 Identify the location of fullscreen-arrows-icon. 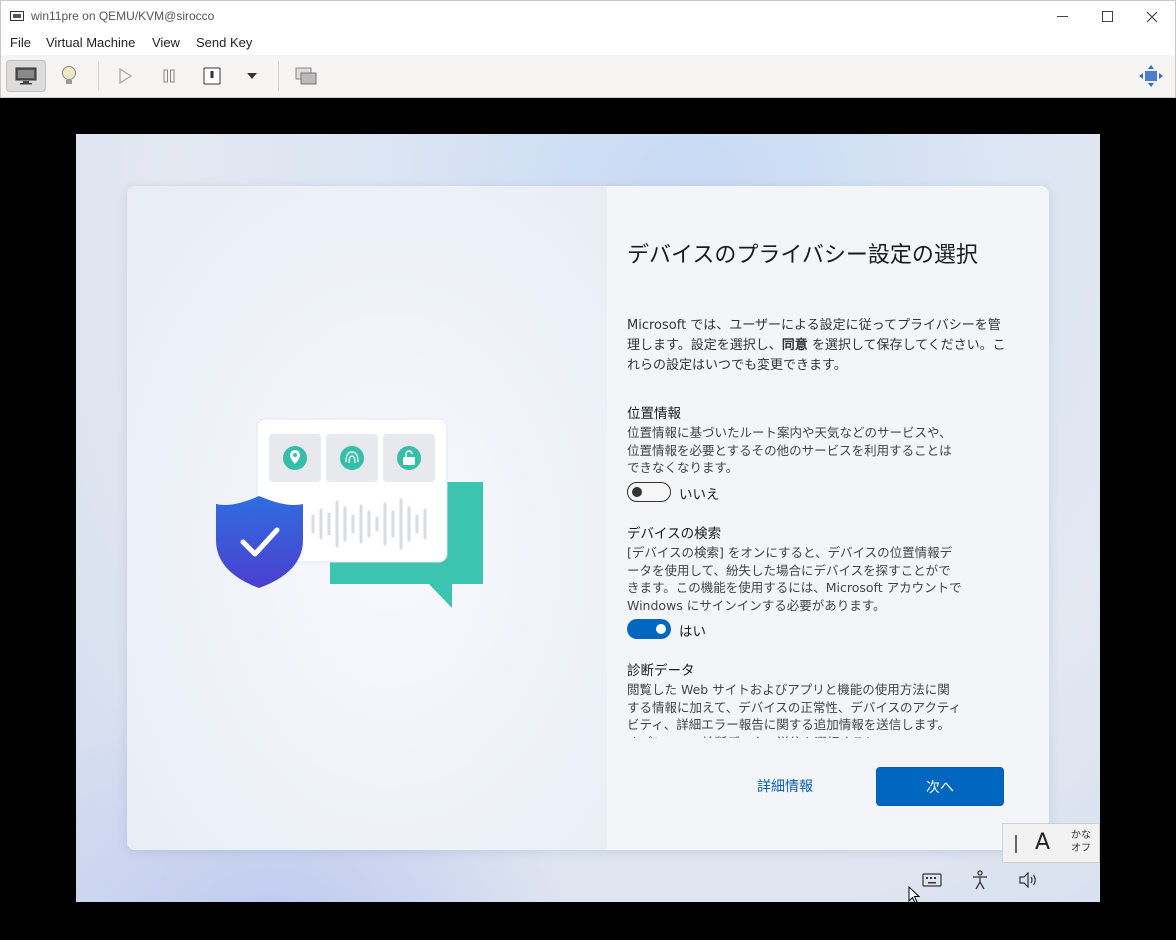
(1151, 76).